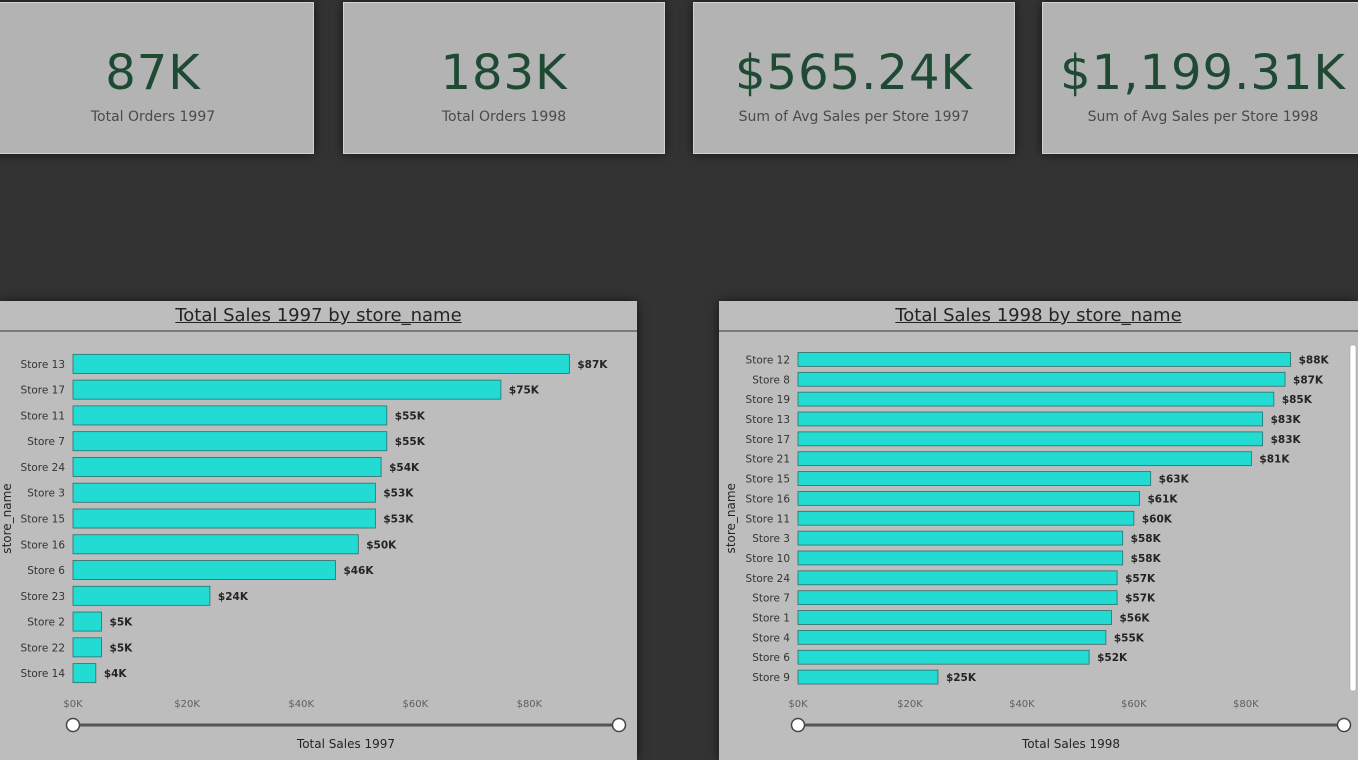 The image size is (1358, 760). What do you see at coordinates (153, 73) in the screenshot?
I see `kpi-value: 87K` at bounding box center [153, 73].